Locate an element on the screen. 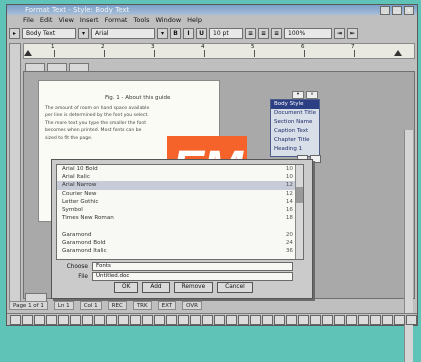 This screenshot has width=421, height=362. style-select: Body Text is located at coordinates (49, 33).